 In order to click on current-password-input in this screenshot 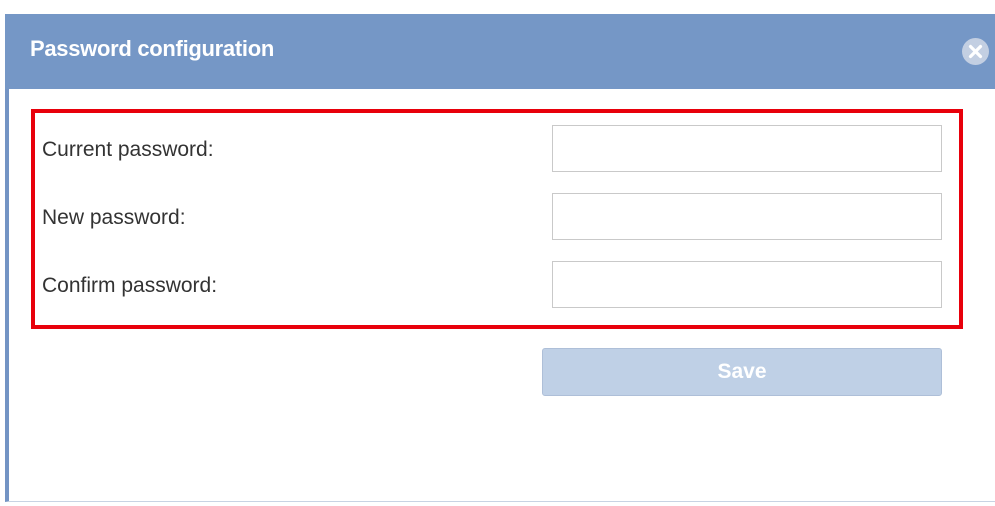, I will do `click(747, 148)`.